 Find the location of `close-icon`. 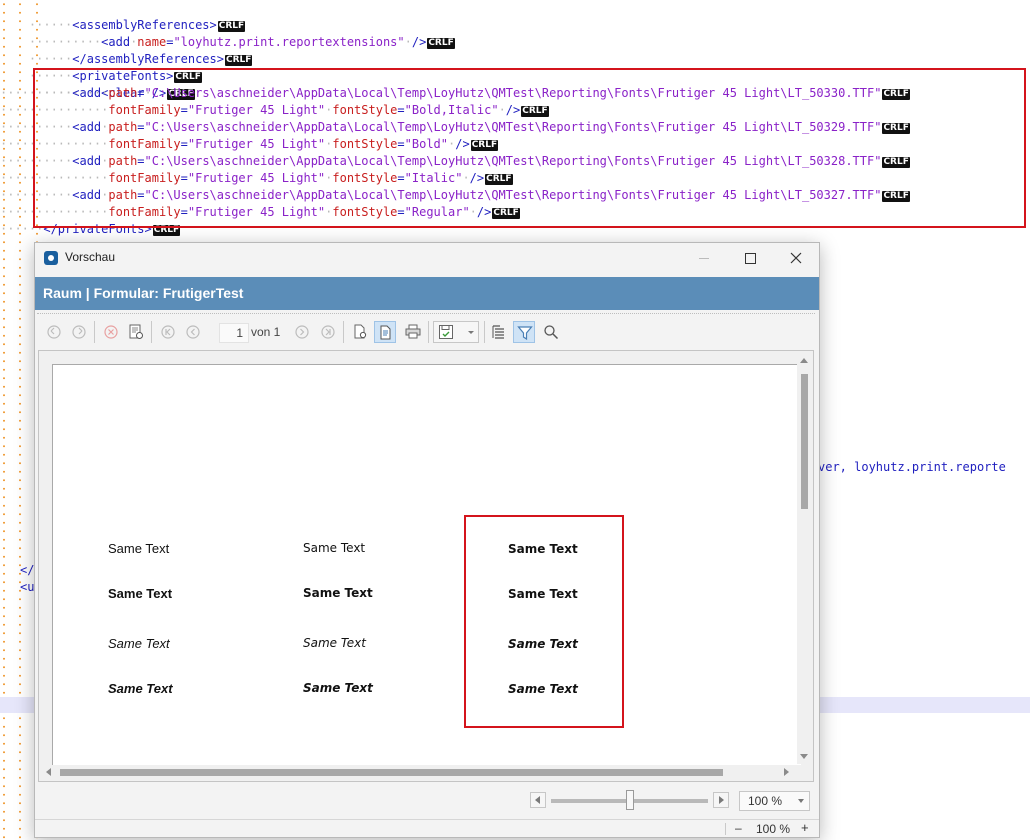

close-icon is located at coordinates (796, 258).